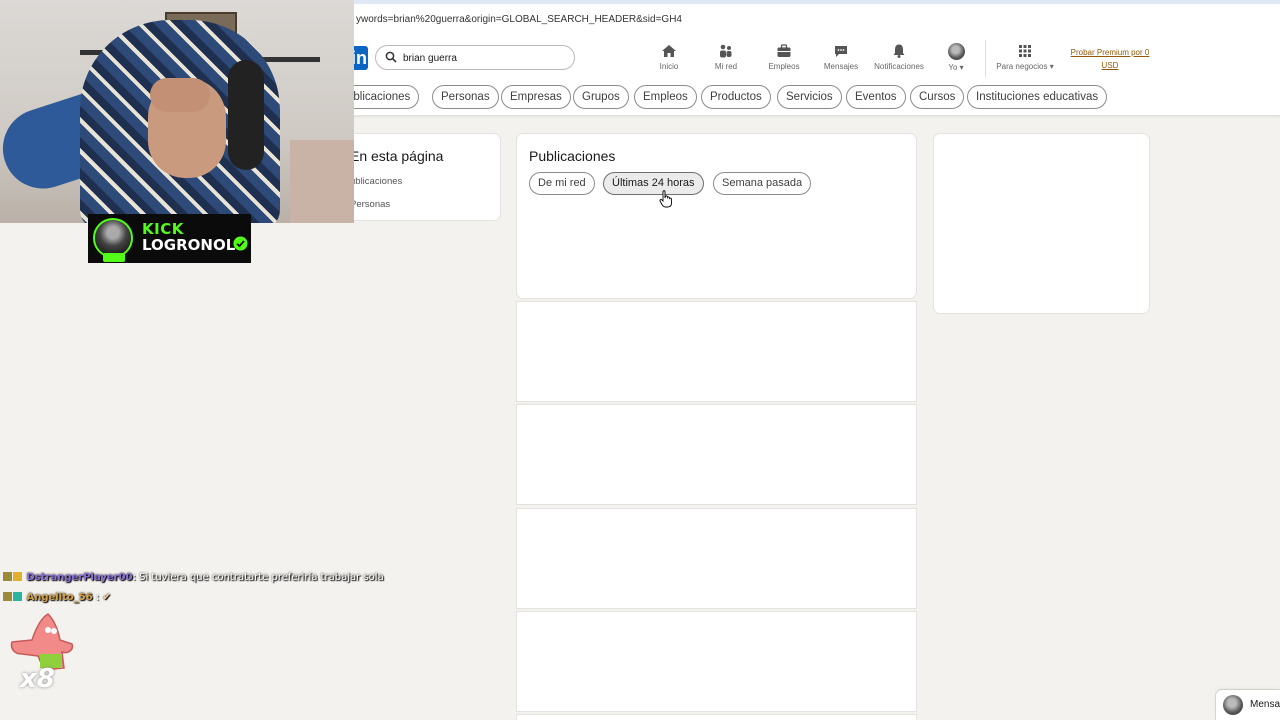  Describe the element at coordinates (809, 97) in the screenshot. I see `filter-services: Servicios` at that location.